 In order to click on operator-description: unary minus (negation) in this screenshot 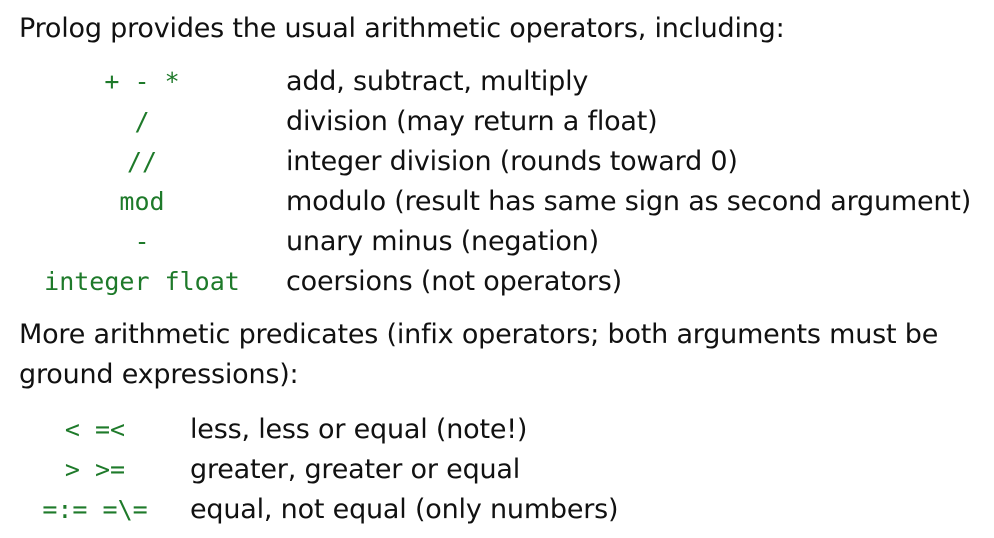, I will do `click(442, 241)`.